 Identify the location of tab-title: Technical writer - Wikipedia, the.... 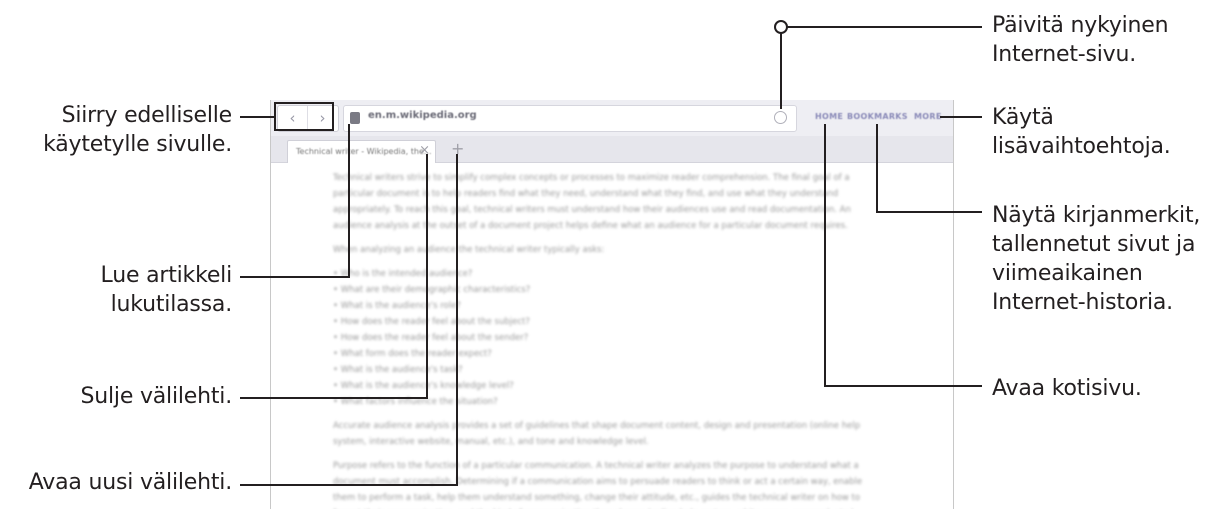
(364, 151).